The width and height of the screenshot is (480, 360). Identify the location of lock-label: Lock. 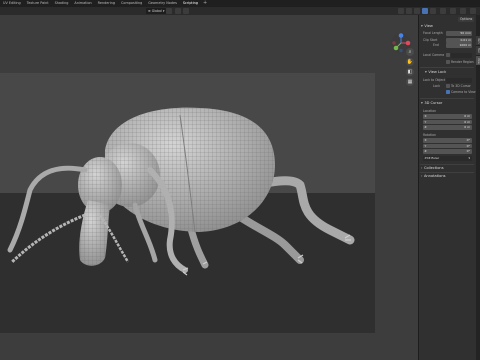
(437, 86).